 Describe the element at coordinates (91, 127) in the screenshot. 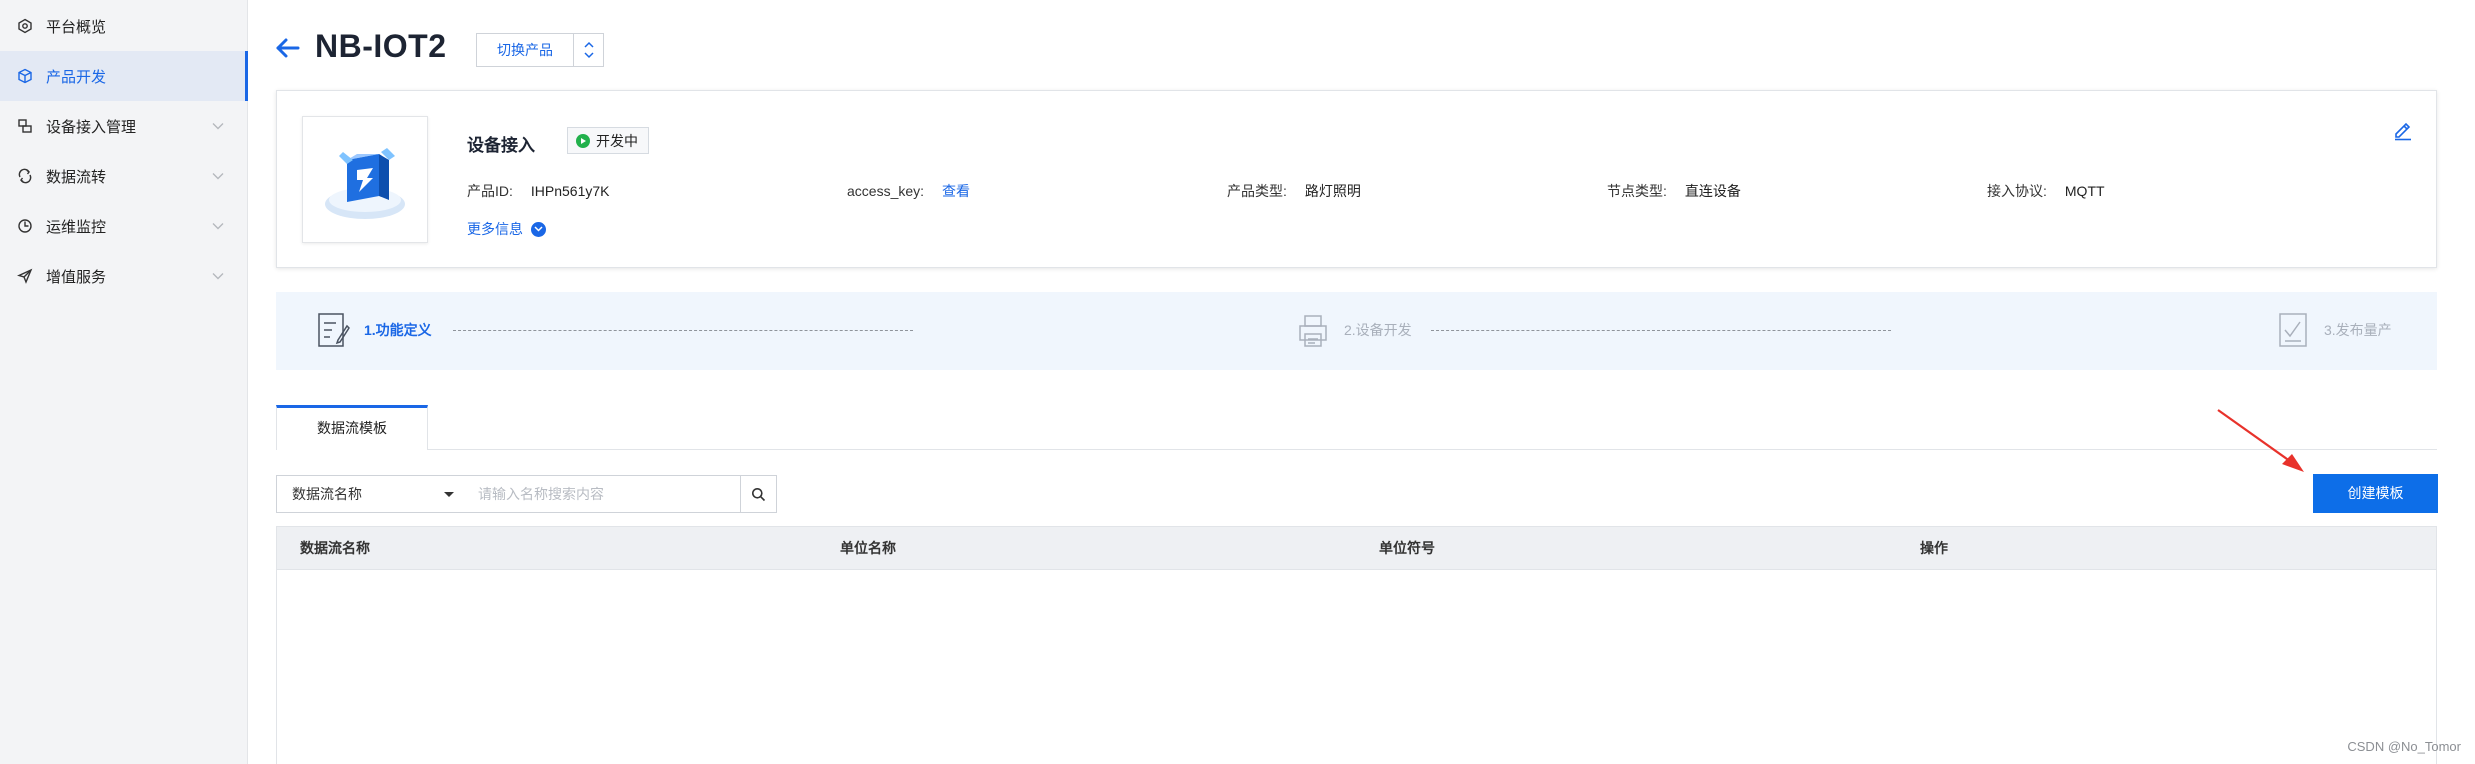

I see `sidebar-item-label: 设备接入管理` at that location.